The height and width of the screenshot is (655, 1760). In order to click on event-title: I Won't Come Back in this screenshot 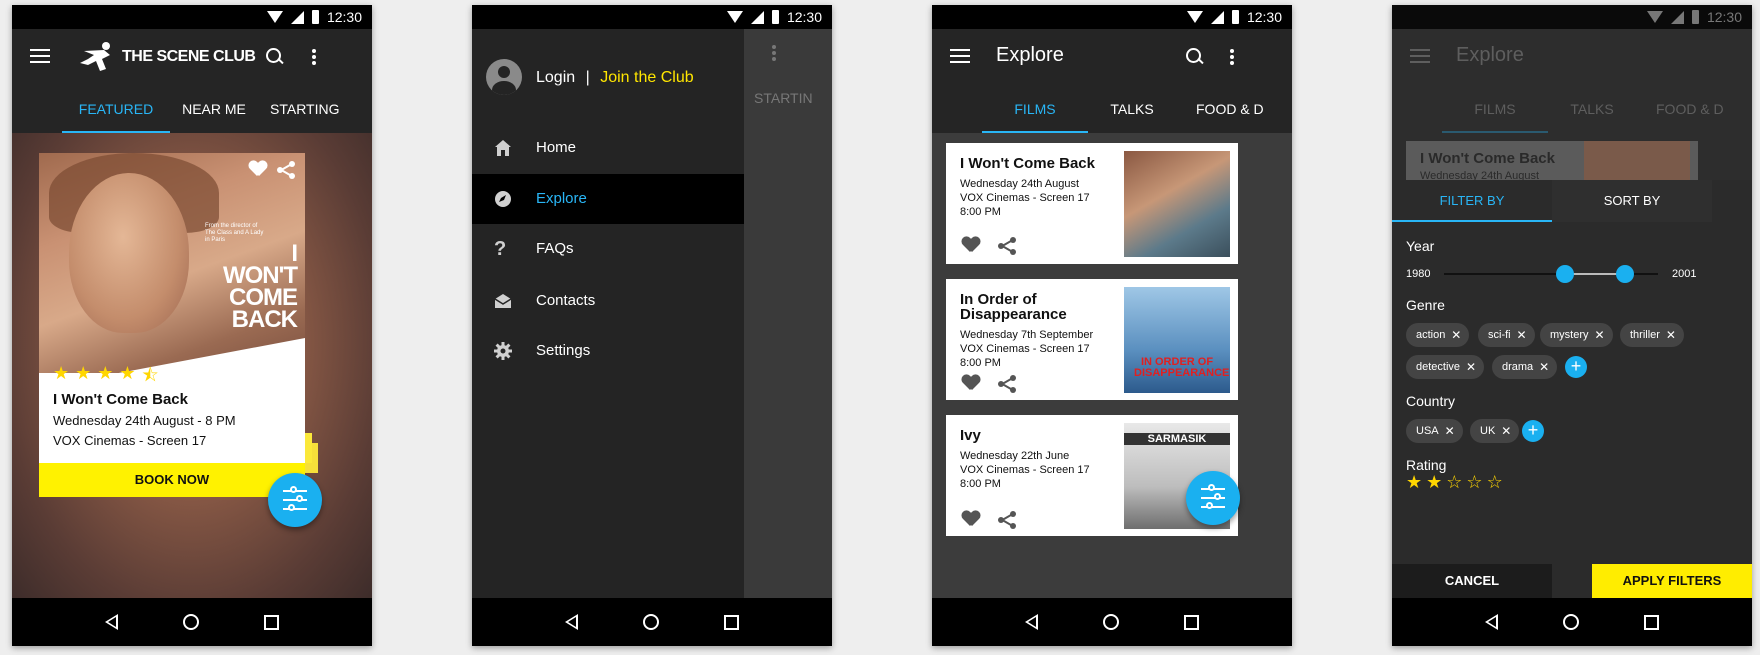, I will do `click(120, 399)`.